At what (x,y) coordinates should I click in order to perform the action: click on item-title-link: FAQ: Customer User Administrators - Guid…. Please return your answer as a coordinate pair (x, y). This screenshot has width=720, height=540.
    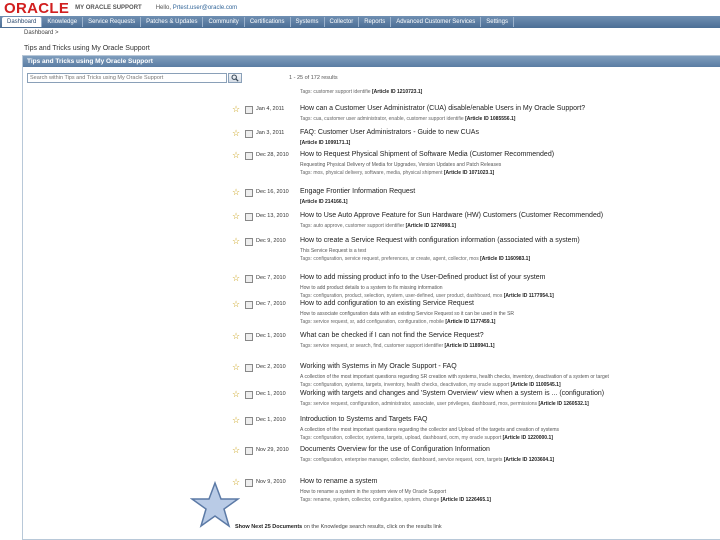
    Looking at the image, I should click on (389, 132).